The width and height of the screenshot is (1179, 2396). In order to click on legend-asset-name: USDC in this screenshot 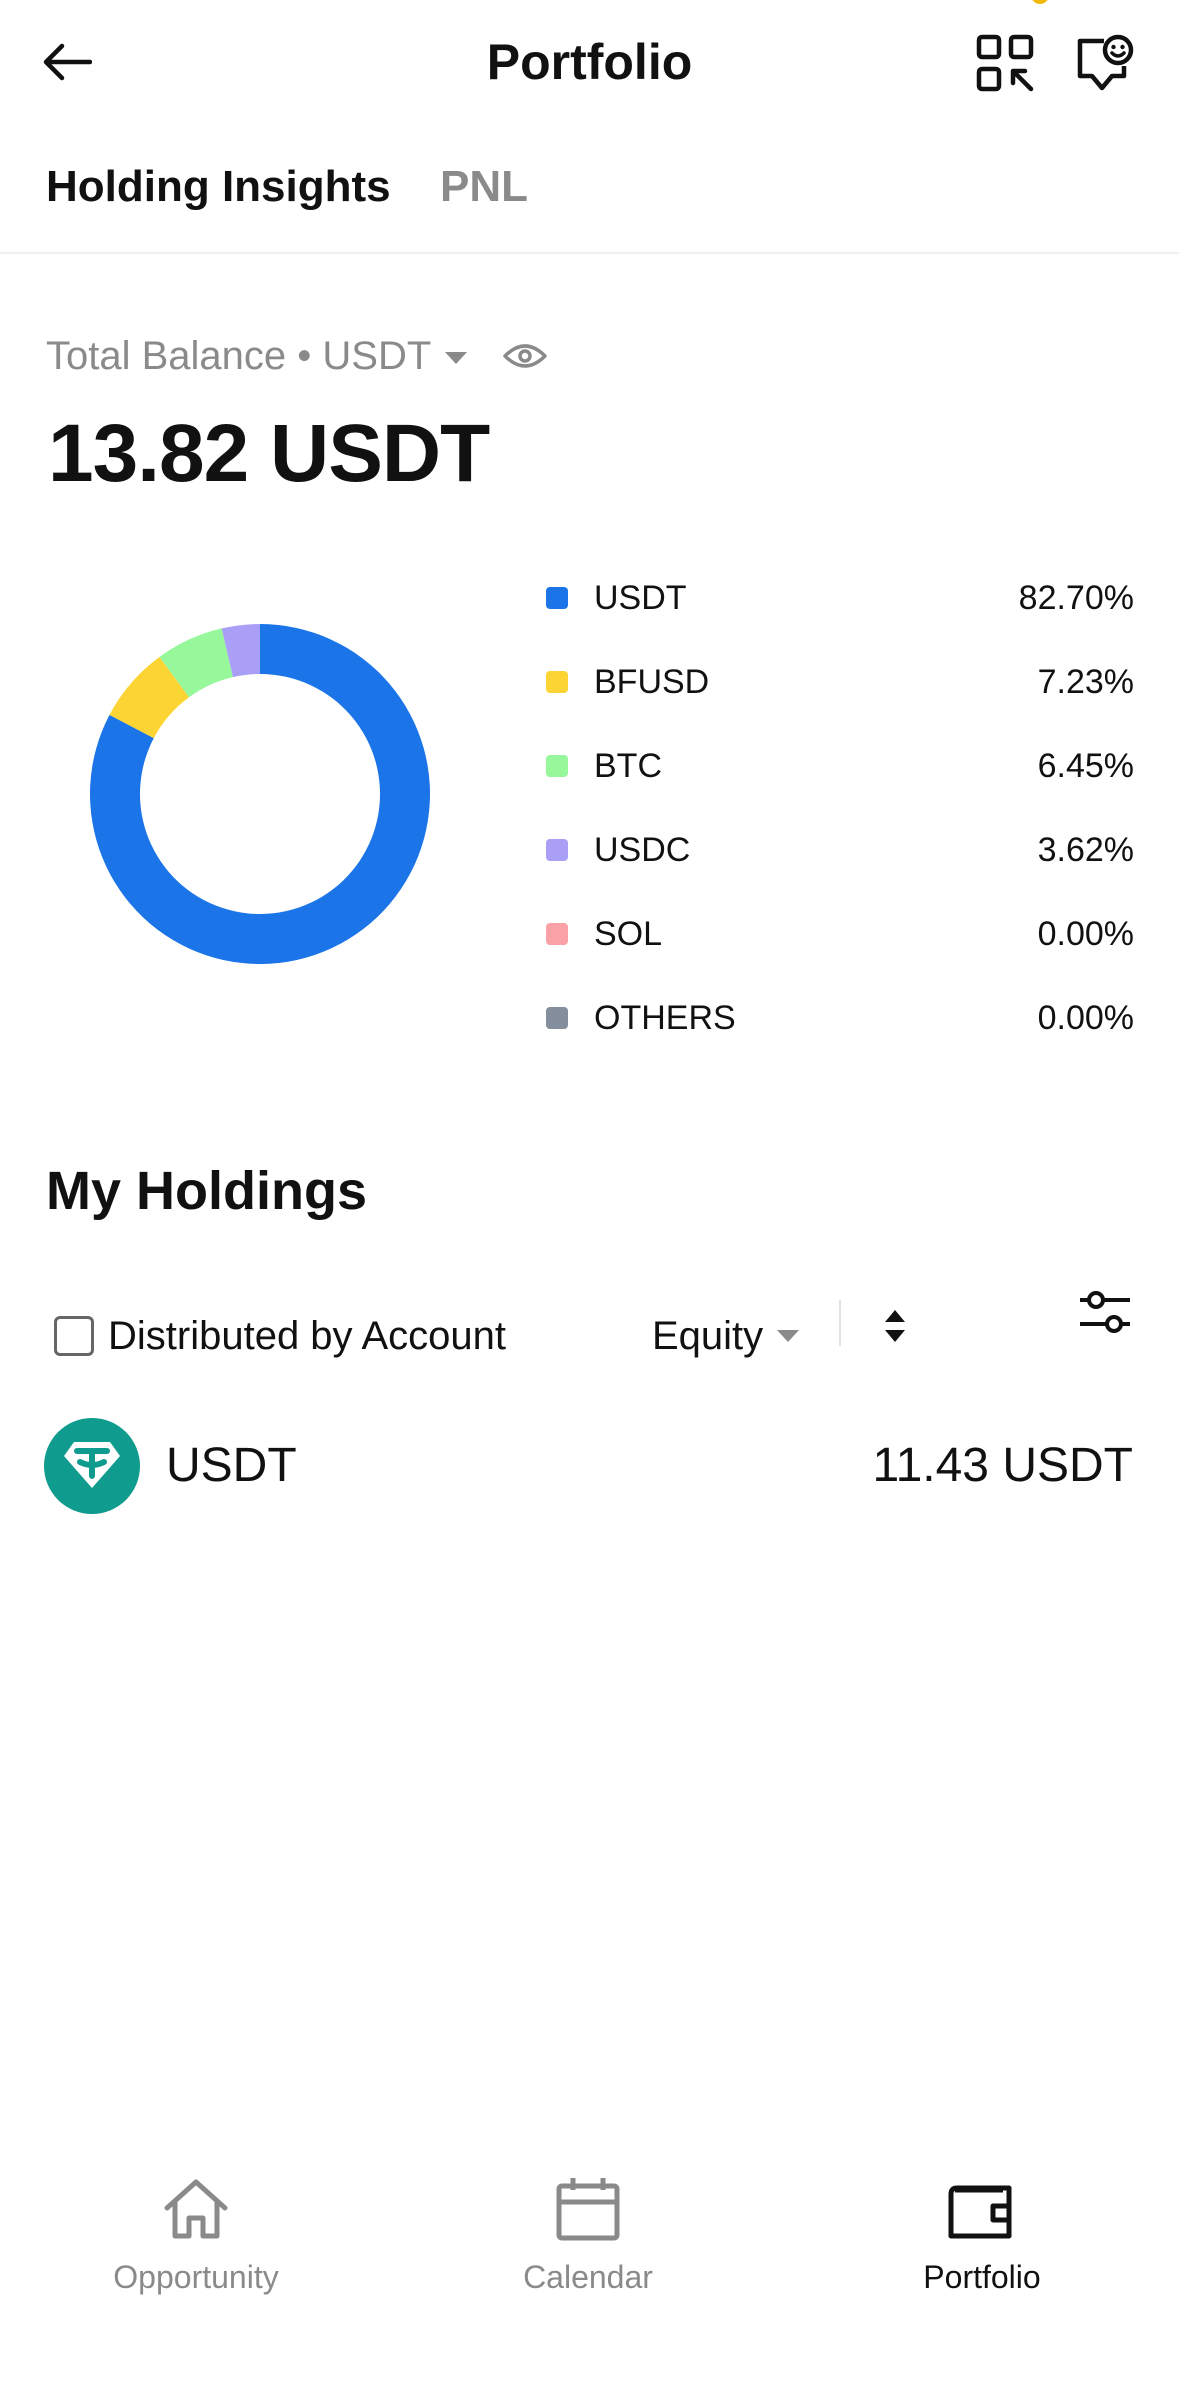, I will do `click(642, 849)`.